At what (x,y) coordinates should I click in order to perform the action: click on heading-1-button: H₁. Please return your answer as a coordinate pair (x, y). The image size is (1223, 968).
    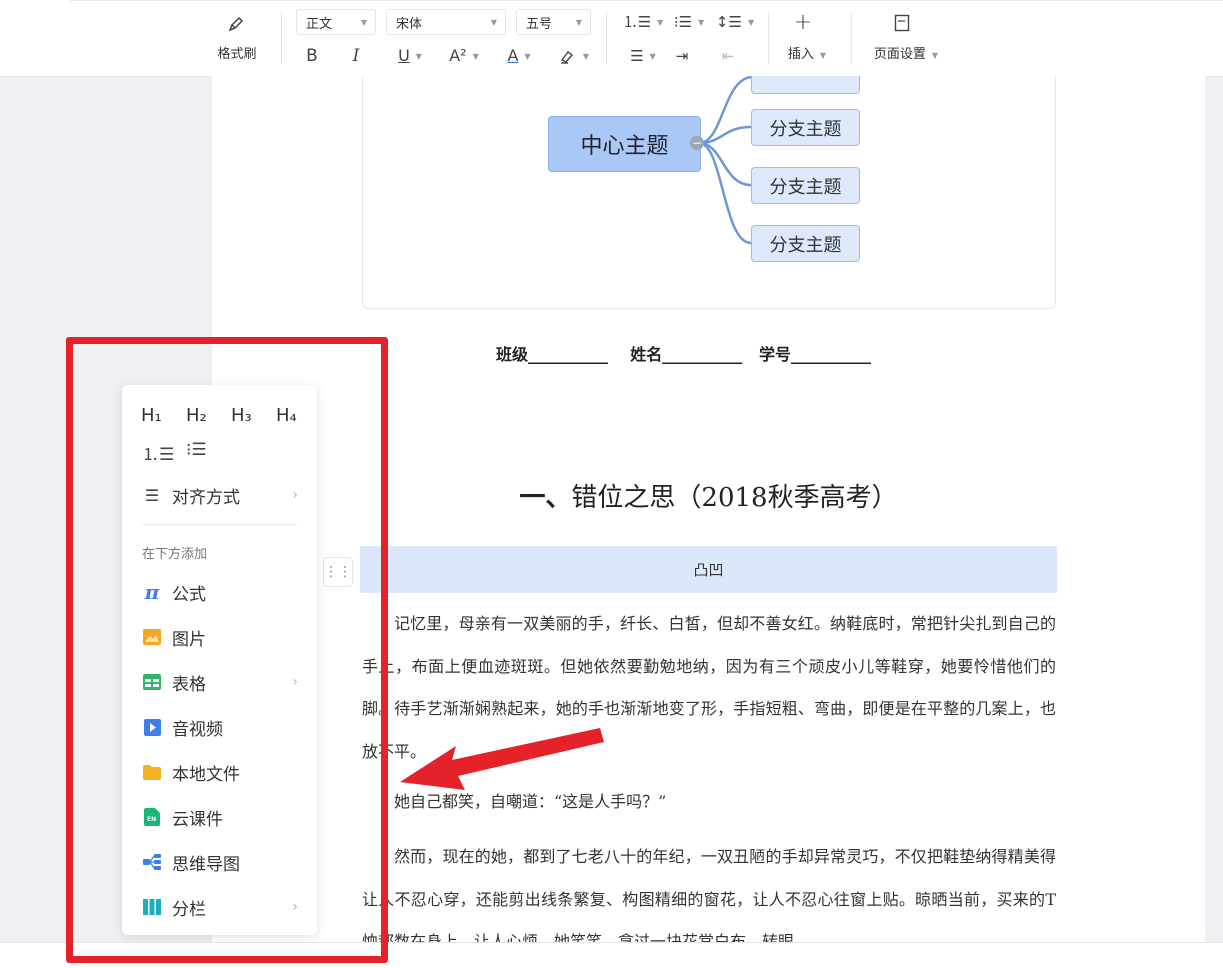
    Looking at the image, I should click on (151, 415).